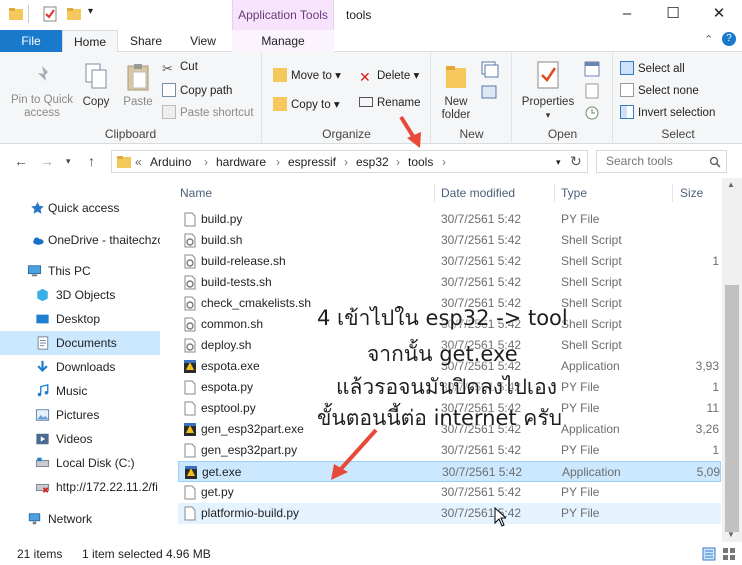 The width and height of the screenshot is (742, 565). I want to click on selection-info: 1 item selected 4.96 MB, so click(146, 554).